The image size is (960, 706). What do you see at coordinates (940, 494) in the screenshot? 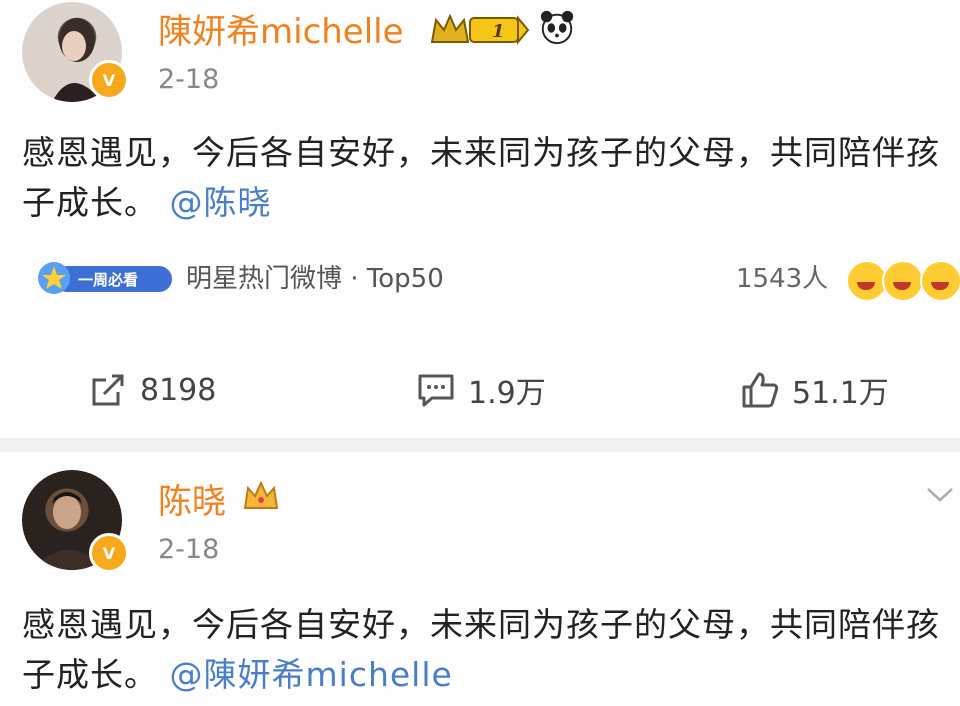
I see `chevron-down-icon` at bounding box center [940, 494].